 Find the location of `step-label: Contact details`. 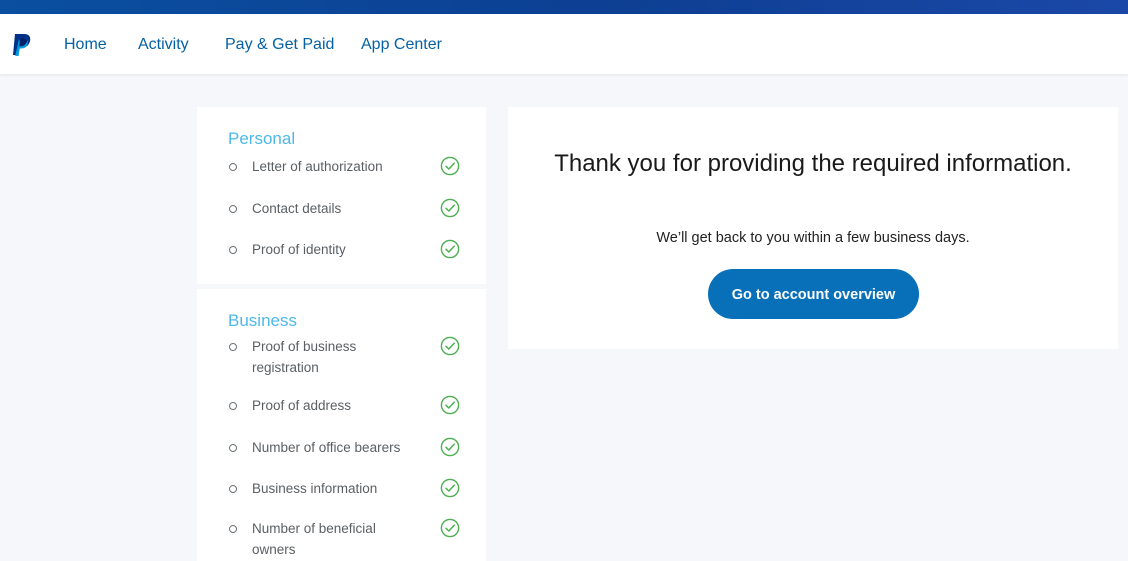

step-label: Contact details is located at coordinates (297, 208).